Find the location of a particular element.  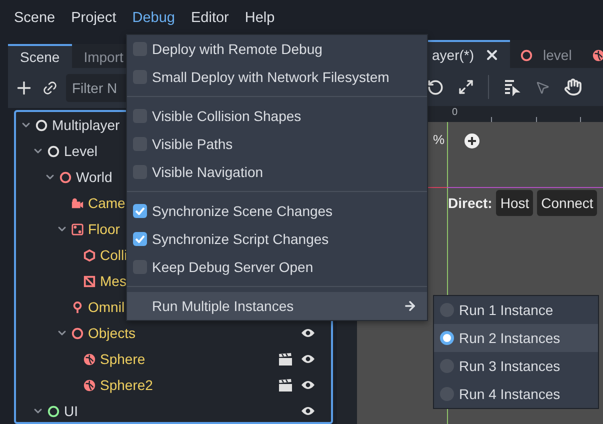

node-name: Level is located at coordinates (81, 151).